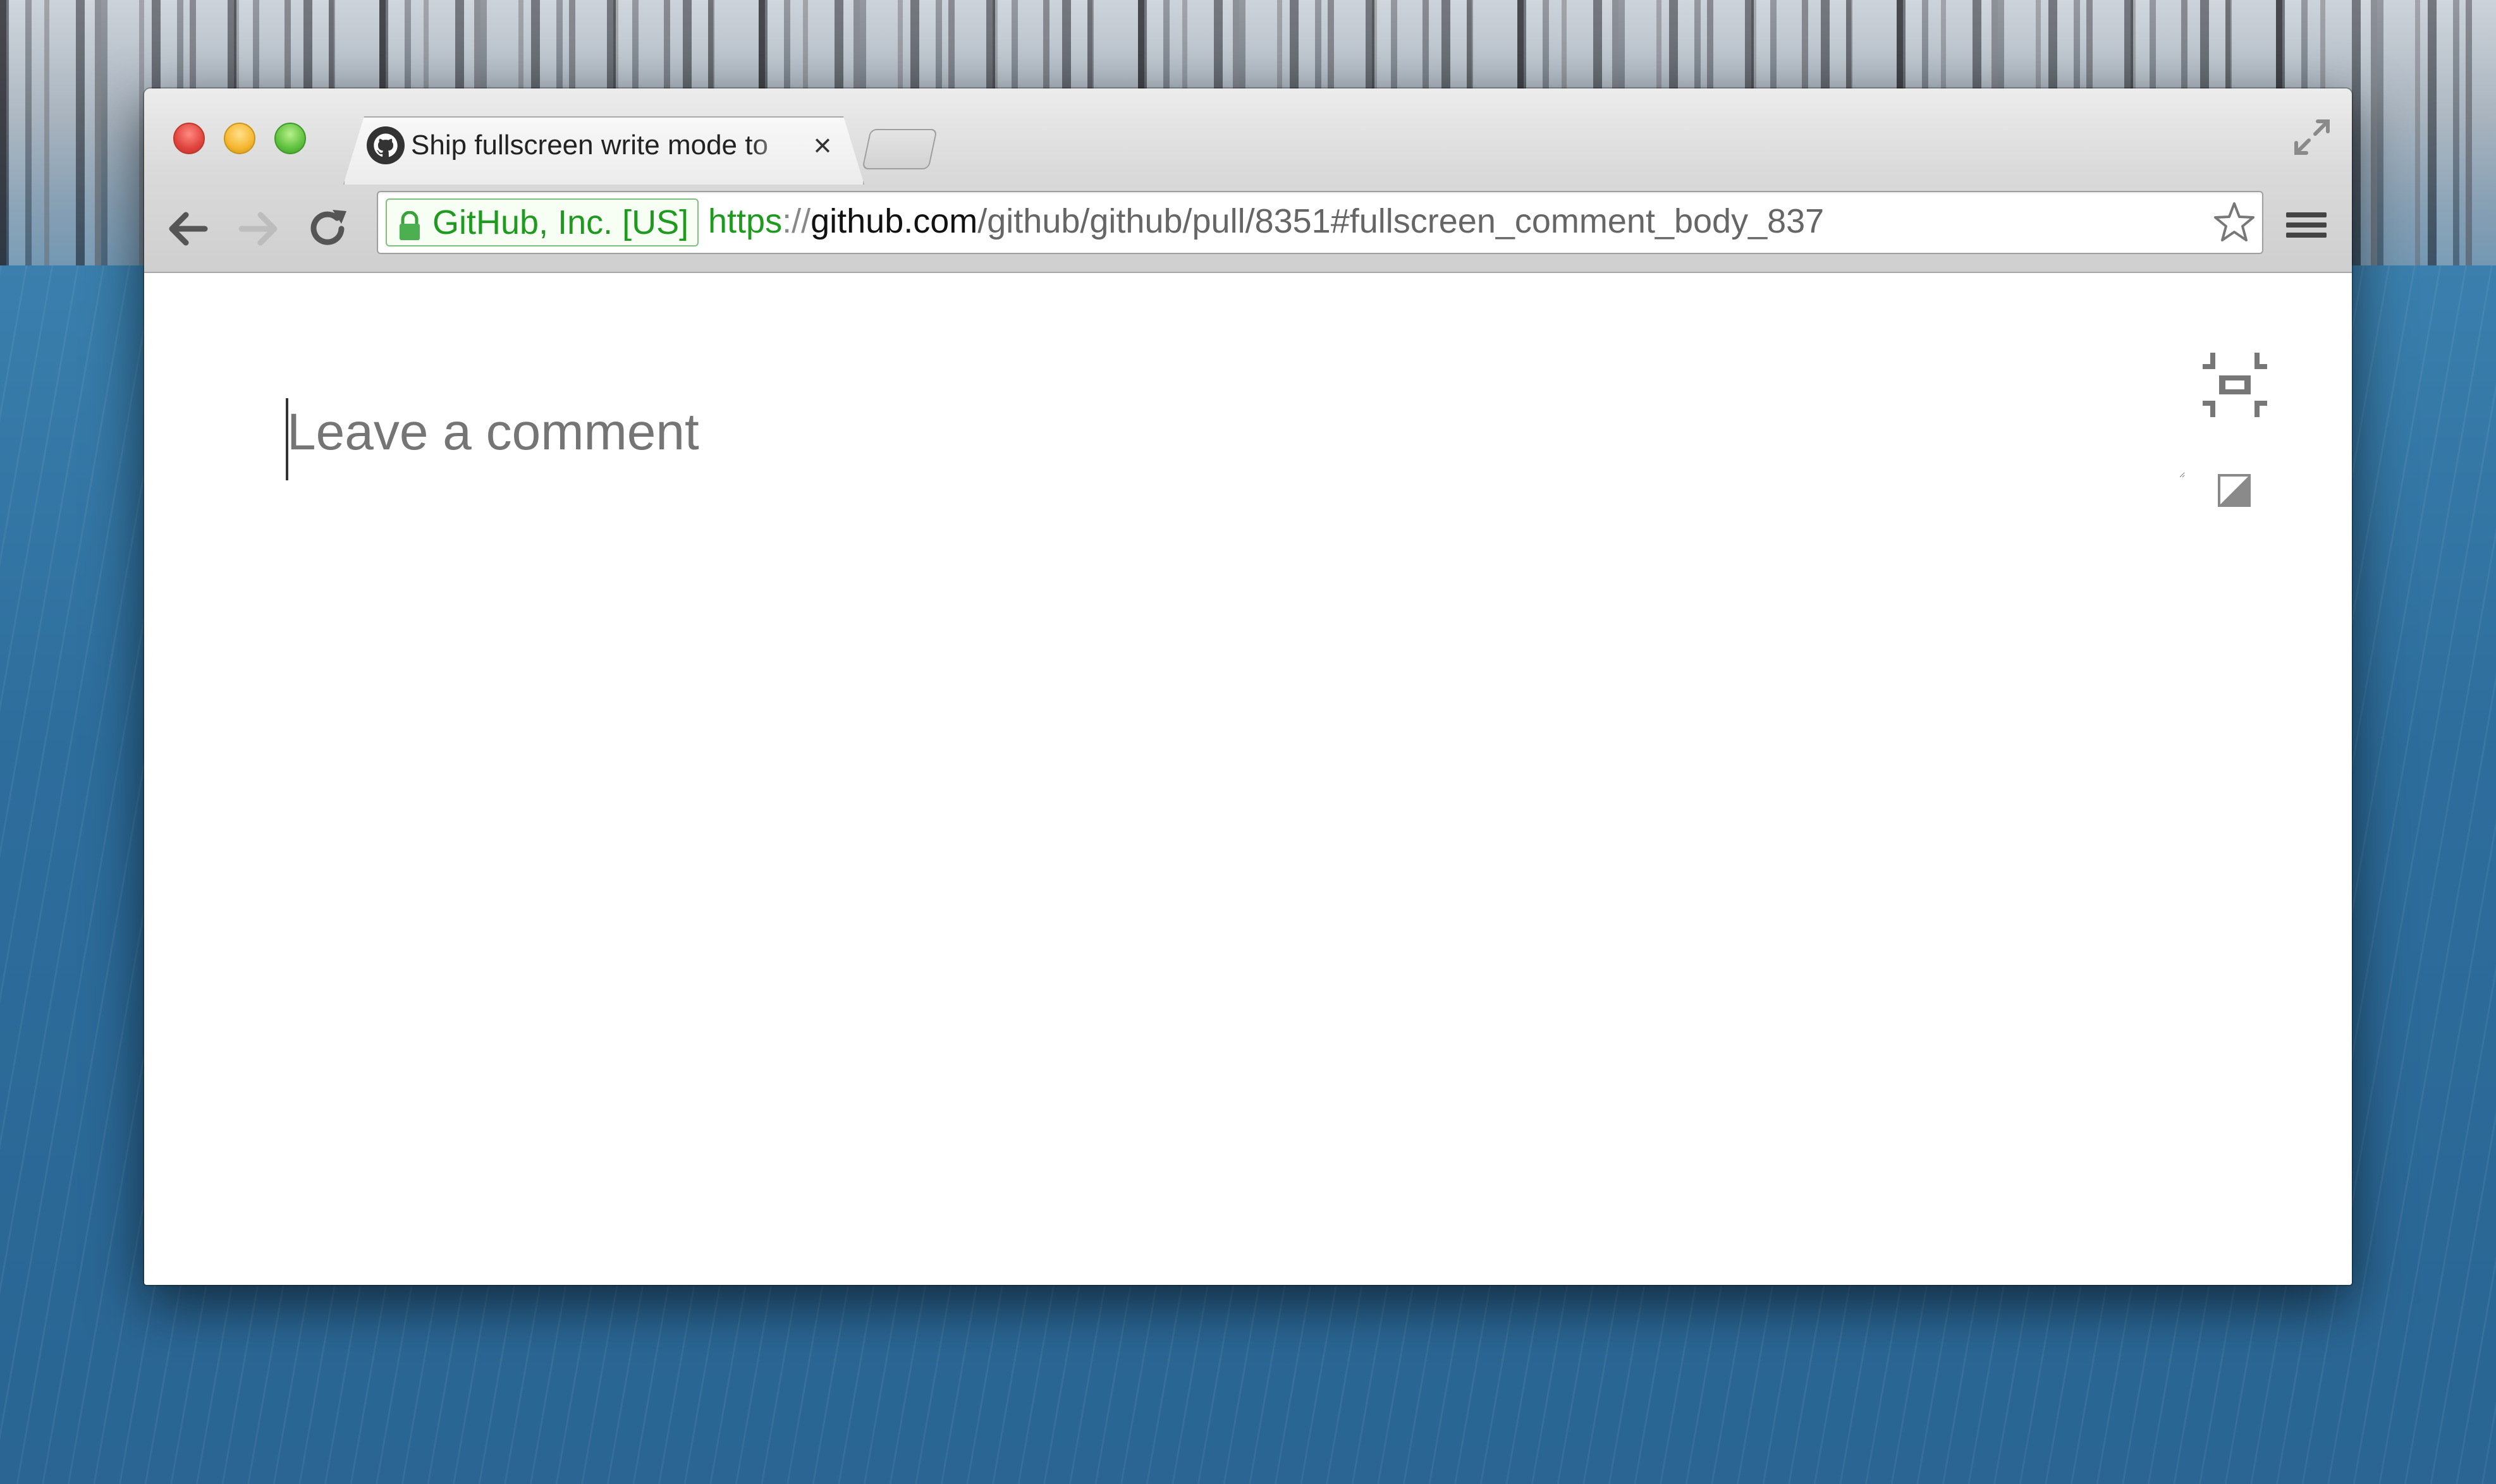  I want to click on url-scheme: https, so click(745, 221).